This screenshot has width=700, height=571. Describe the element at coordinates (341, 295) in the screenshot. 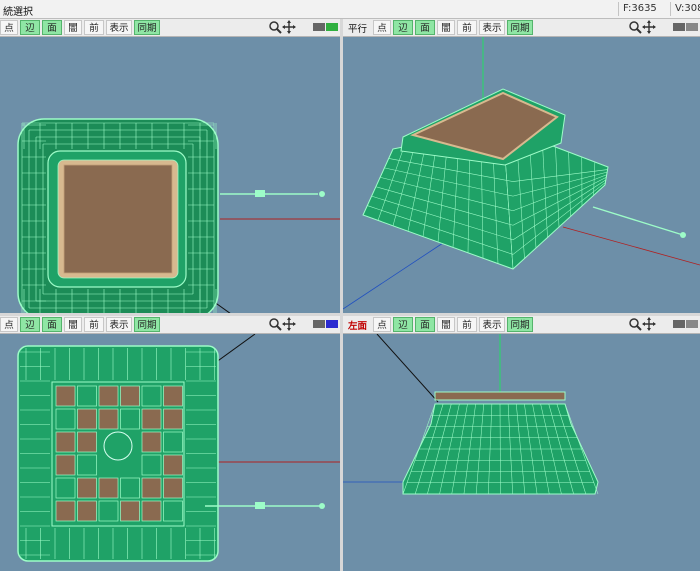

I see `viewport-divider-vertical` at that location.